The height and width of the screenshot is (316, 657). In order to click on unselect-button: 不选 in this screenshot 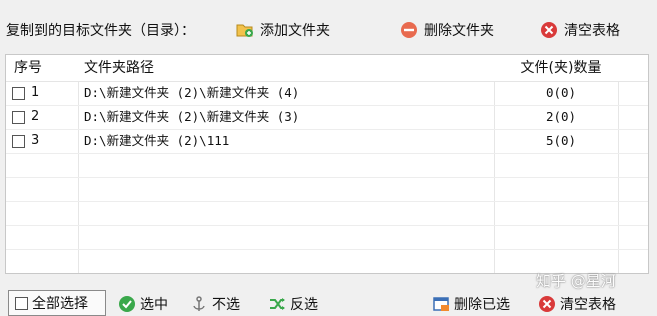, I will do `click(215, 304)`.